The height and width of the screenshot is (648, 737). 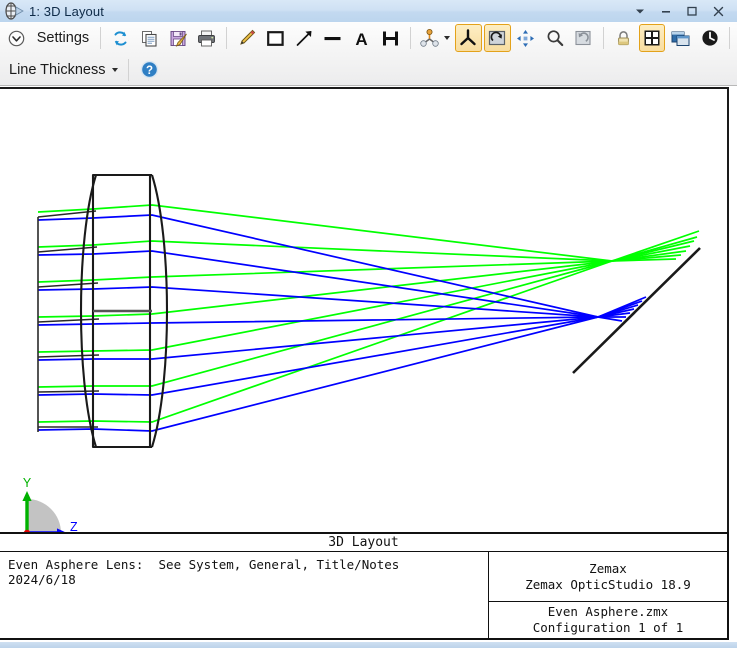 What do you see at coordinates (149, 38) in the screenshot?
I see `copy-button` at bounding box center [149, 38].